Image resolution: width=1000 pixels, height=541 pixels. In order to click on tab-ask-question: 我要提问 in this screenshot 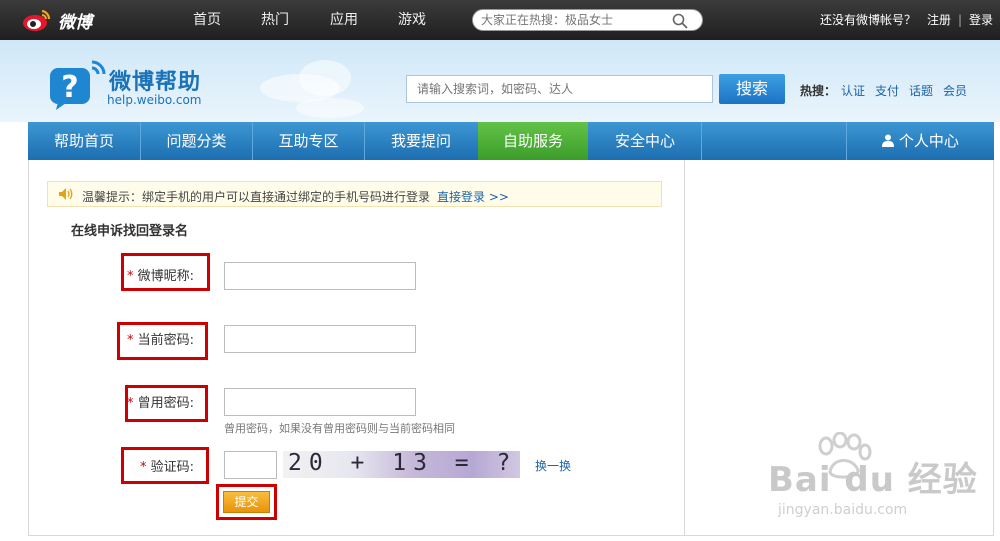, I will do `click(421, 141)`.